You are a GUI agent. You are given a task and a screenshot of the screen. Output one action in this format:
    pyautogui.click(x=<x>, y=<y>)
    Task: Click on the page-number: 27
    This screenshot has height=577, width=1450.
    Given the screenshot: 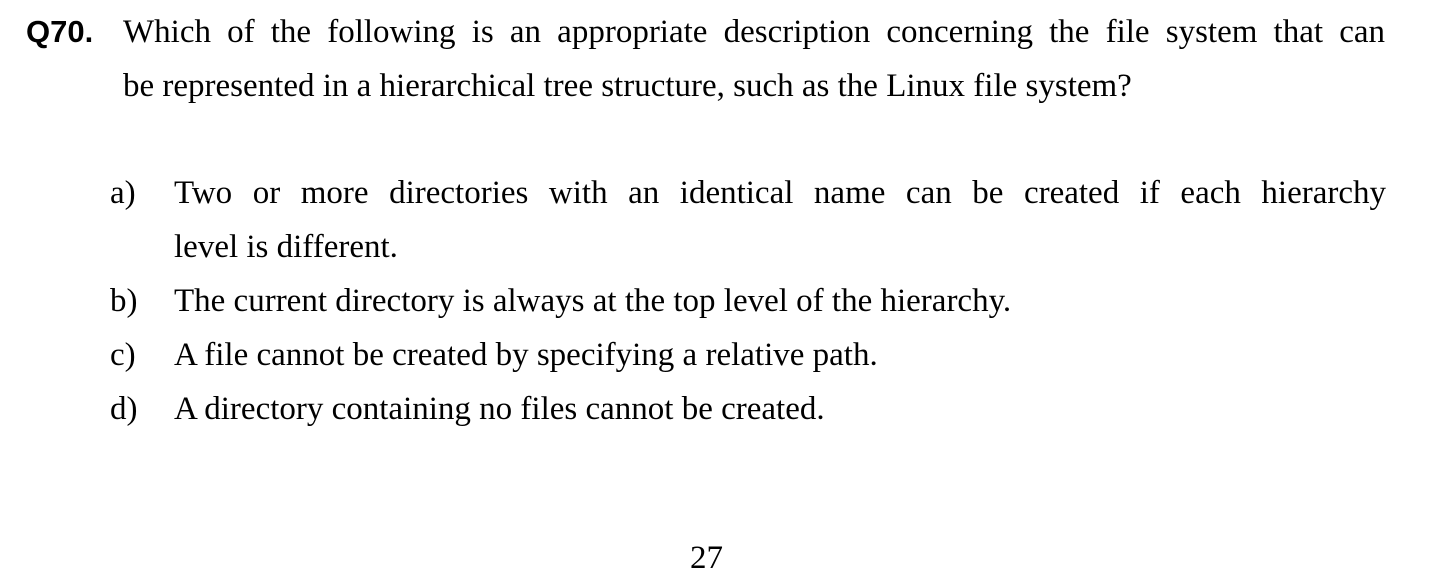 What is the action you would take?
    pyautogui.click(x=706, y=558)
    